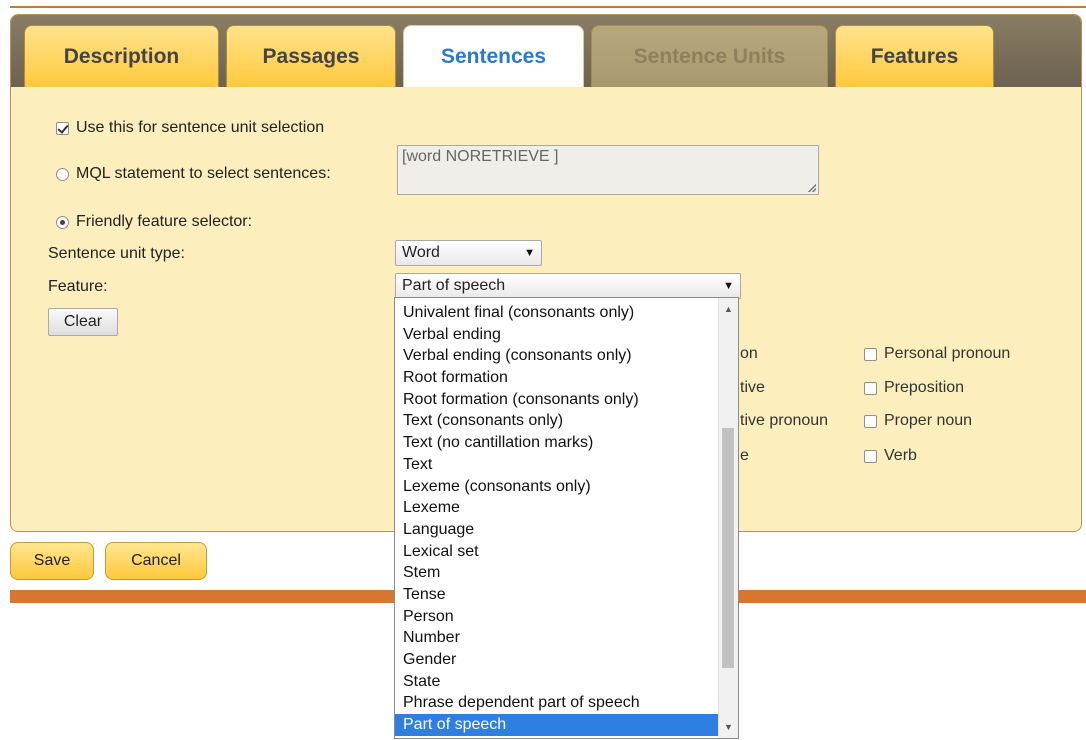 The width and height of the screenshot is (1086, 740). I want to click on mql-label: MQL statement to select sentences:, so click(203, 173).